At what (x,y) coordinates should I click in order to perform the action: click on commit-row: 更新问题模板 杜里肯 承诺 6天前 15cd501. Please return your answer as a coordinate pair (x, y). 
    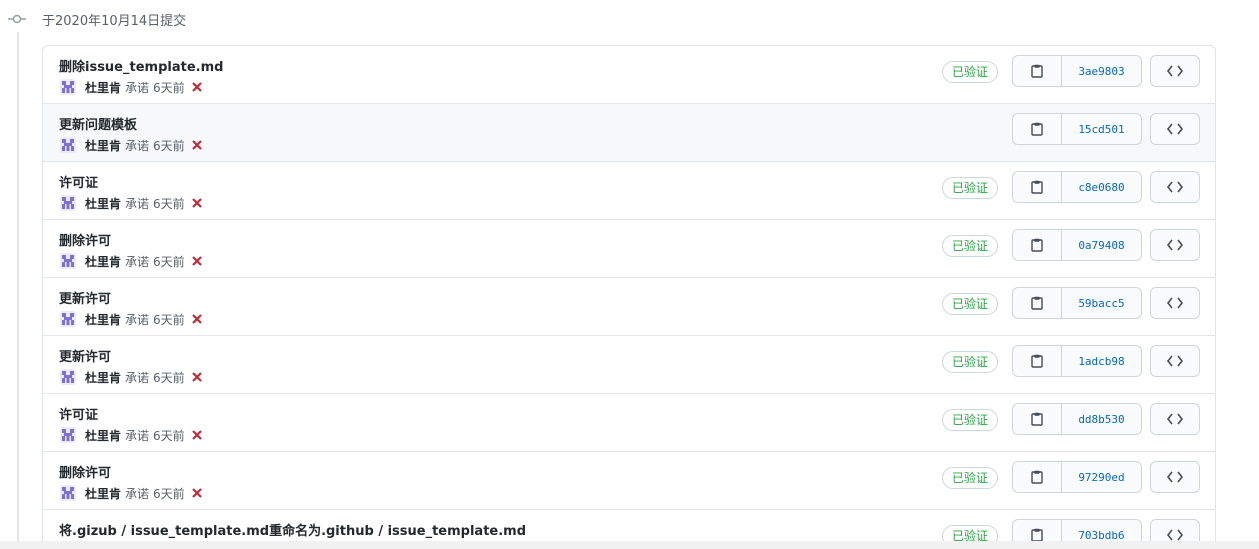
    Looking at the image, I should click on (629, 133).